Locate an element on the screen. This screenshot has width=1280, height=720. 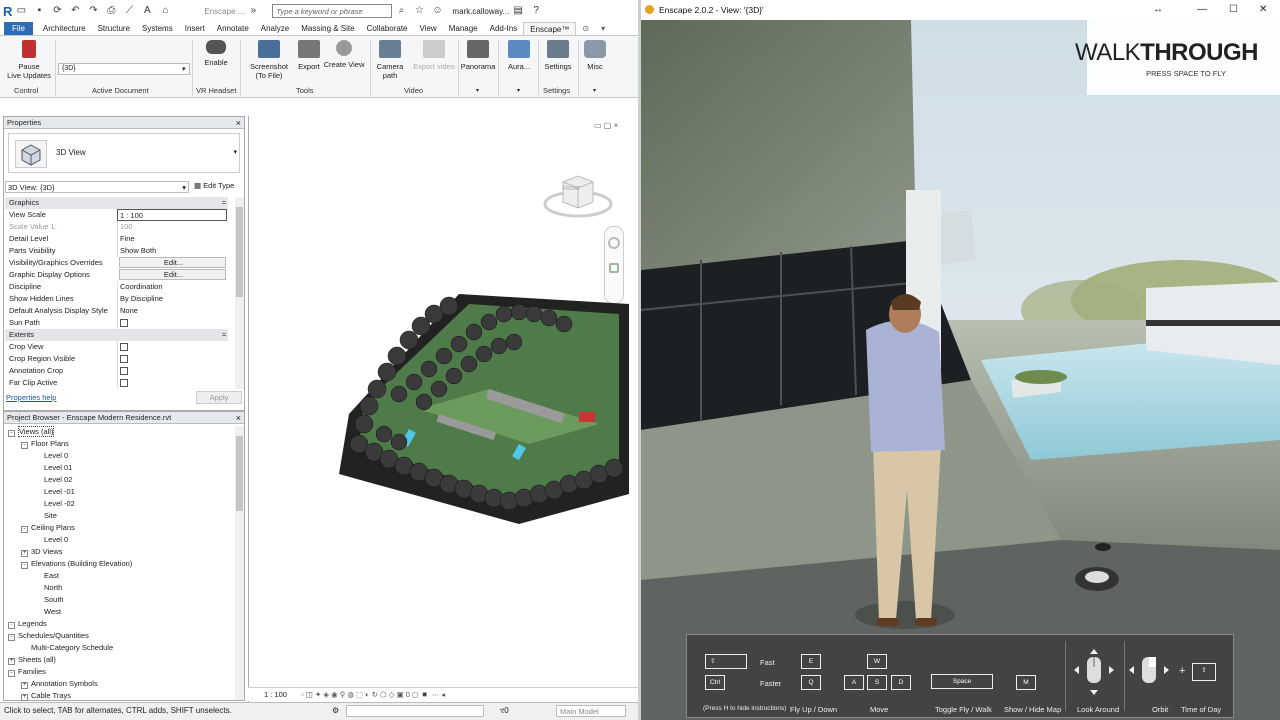
star-icon: ☆ is located at coordinates (419, 11).